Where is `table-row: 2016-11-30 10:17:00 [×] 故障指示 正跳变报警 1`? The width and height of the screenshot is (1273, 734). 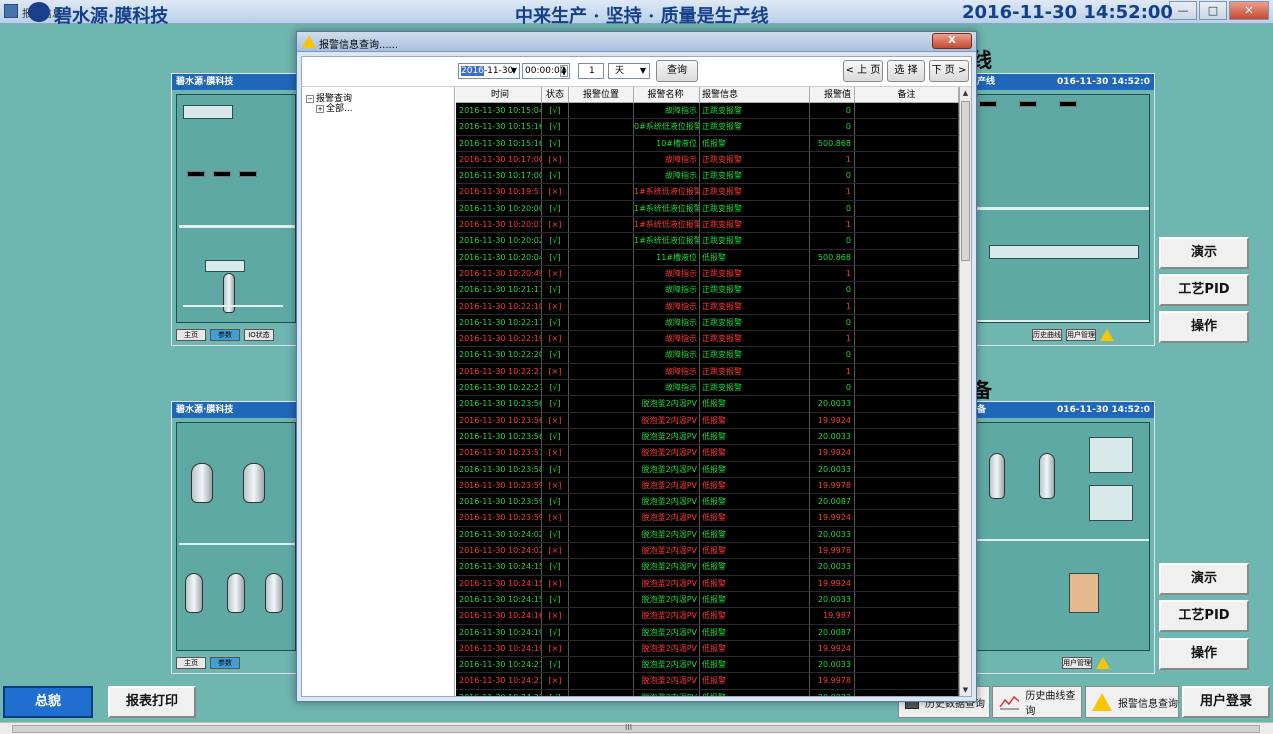 table-row: 2016-11-30 10:17:00 [×] 故障指示 正跳变报警 1 is located at coordinates (707, 160).